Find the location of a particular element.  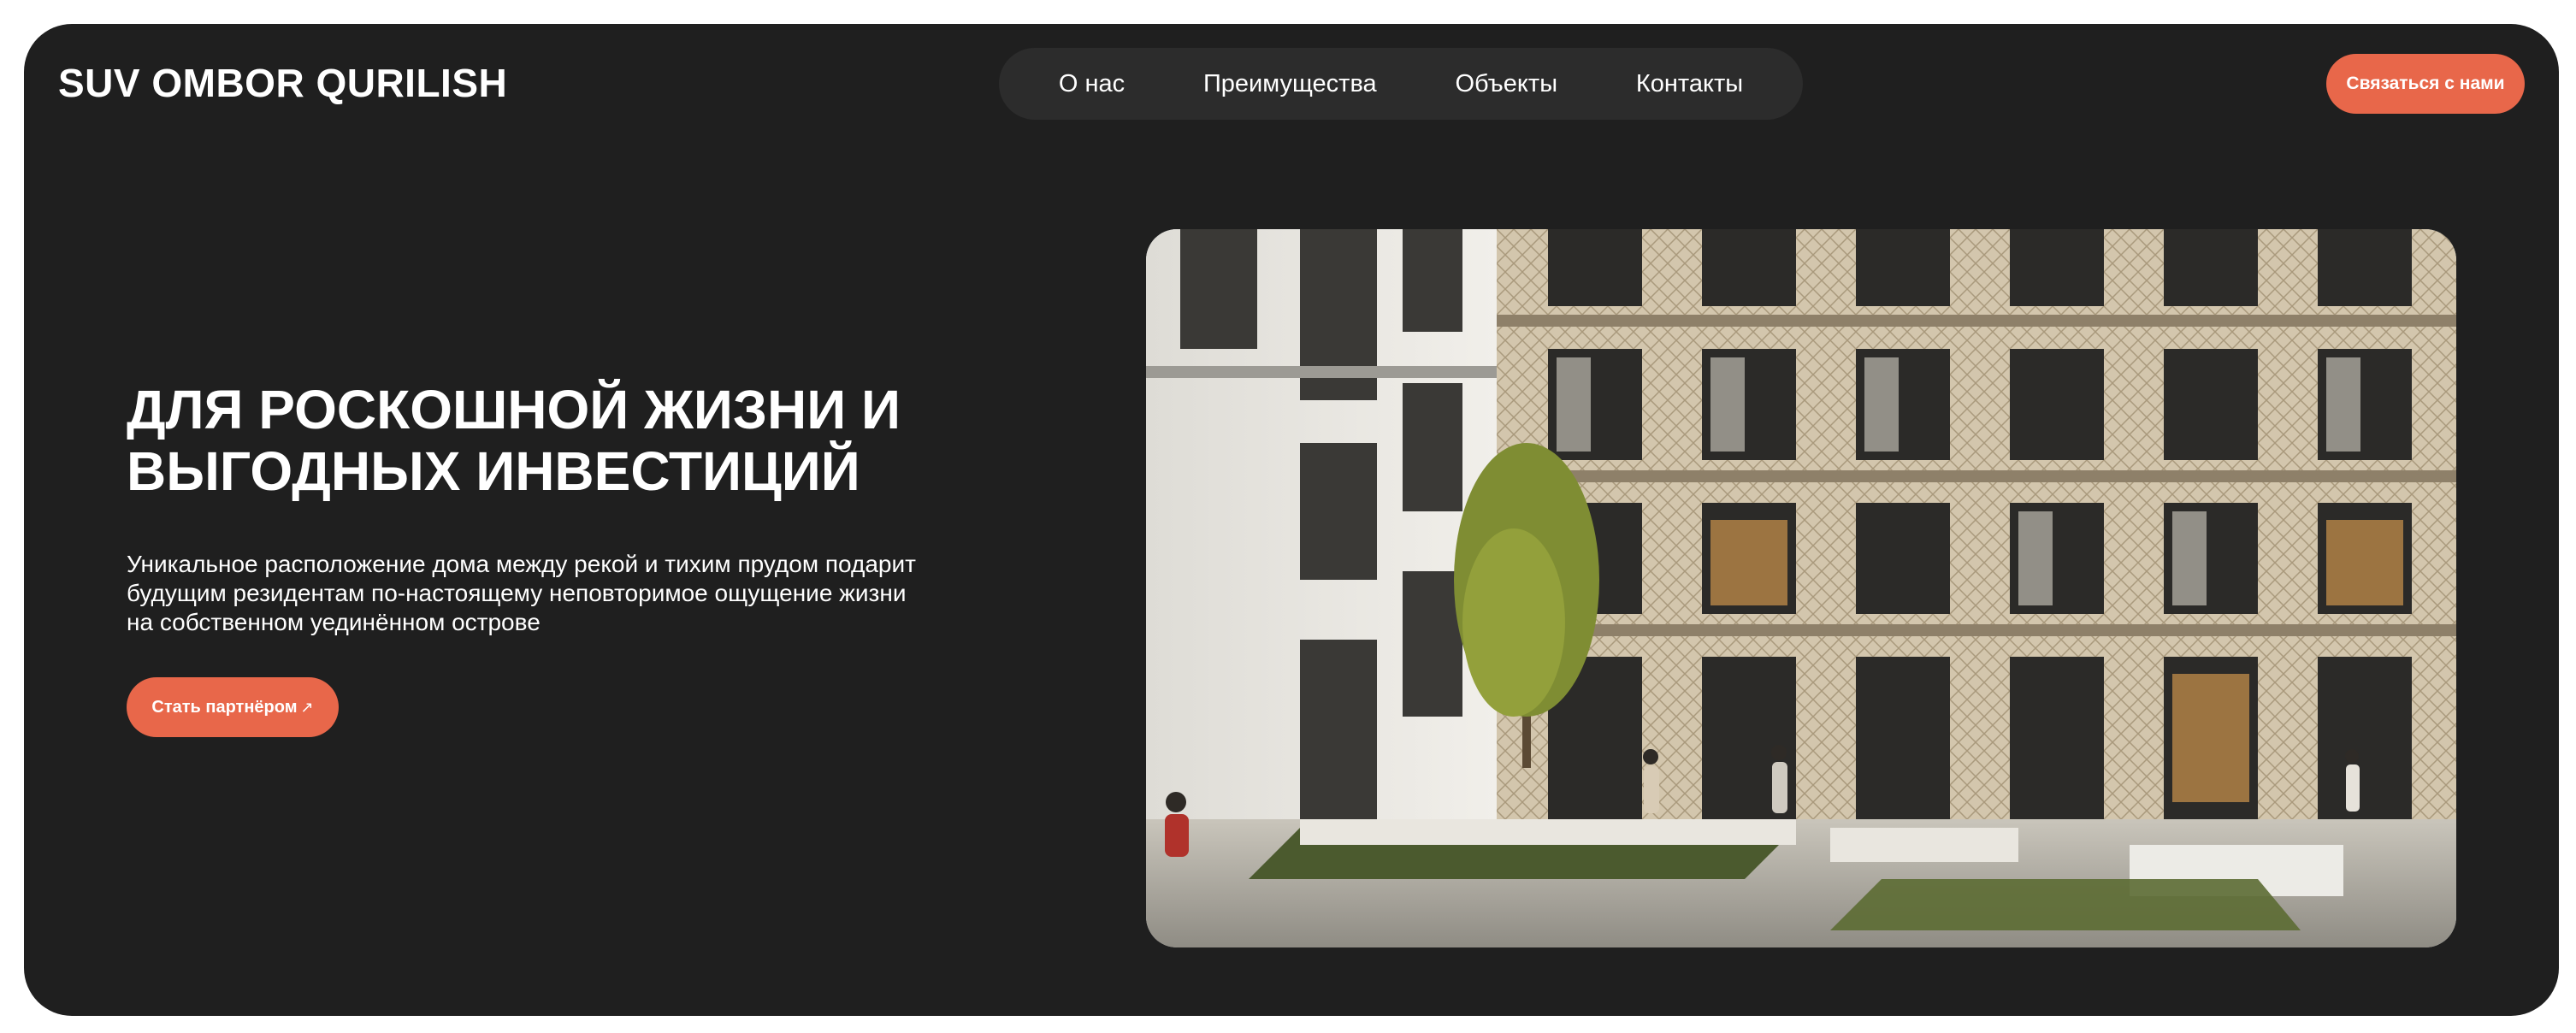

hero-description-line: на собственном уединённом острове is located at coordinates (334, 622).